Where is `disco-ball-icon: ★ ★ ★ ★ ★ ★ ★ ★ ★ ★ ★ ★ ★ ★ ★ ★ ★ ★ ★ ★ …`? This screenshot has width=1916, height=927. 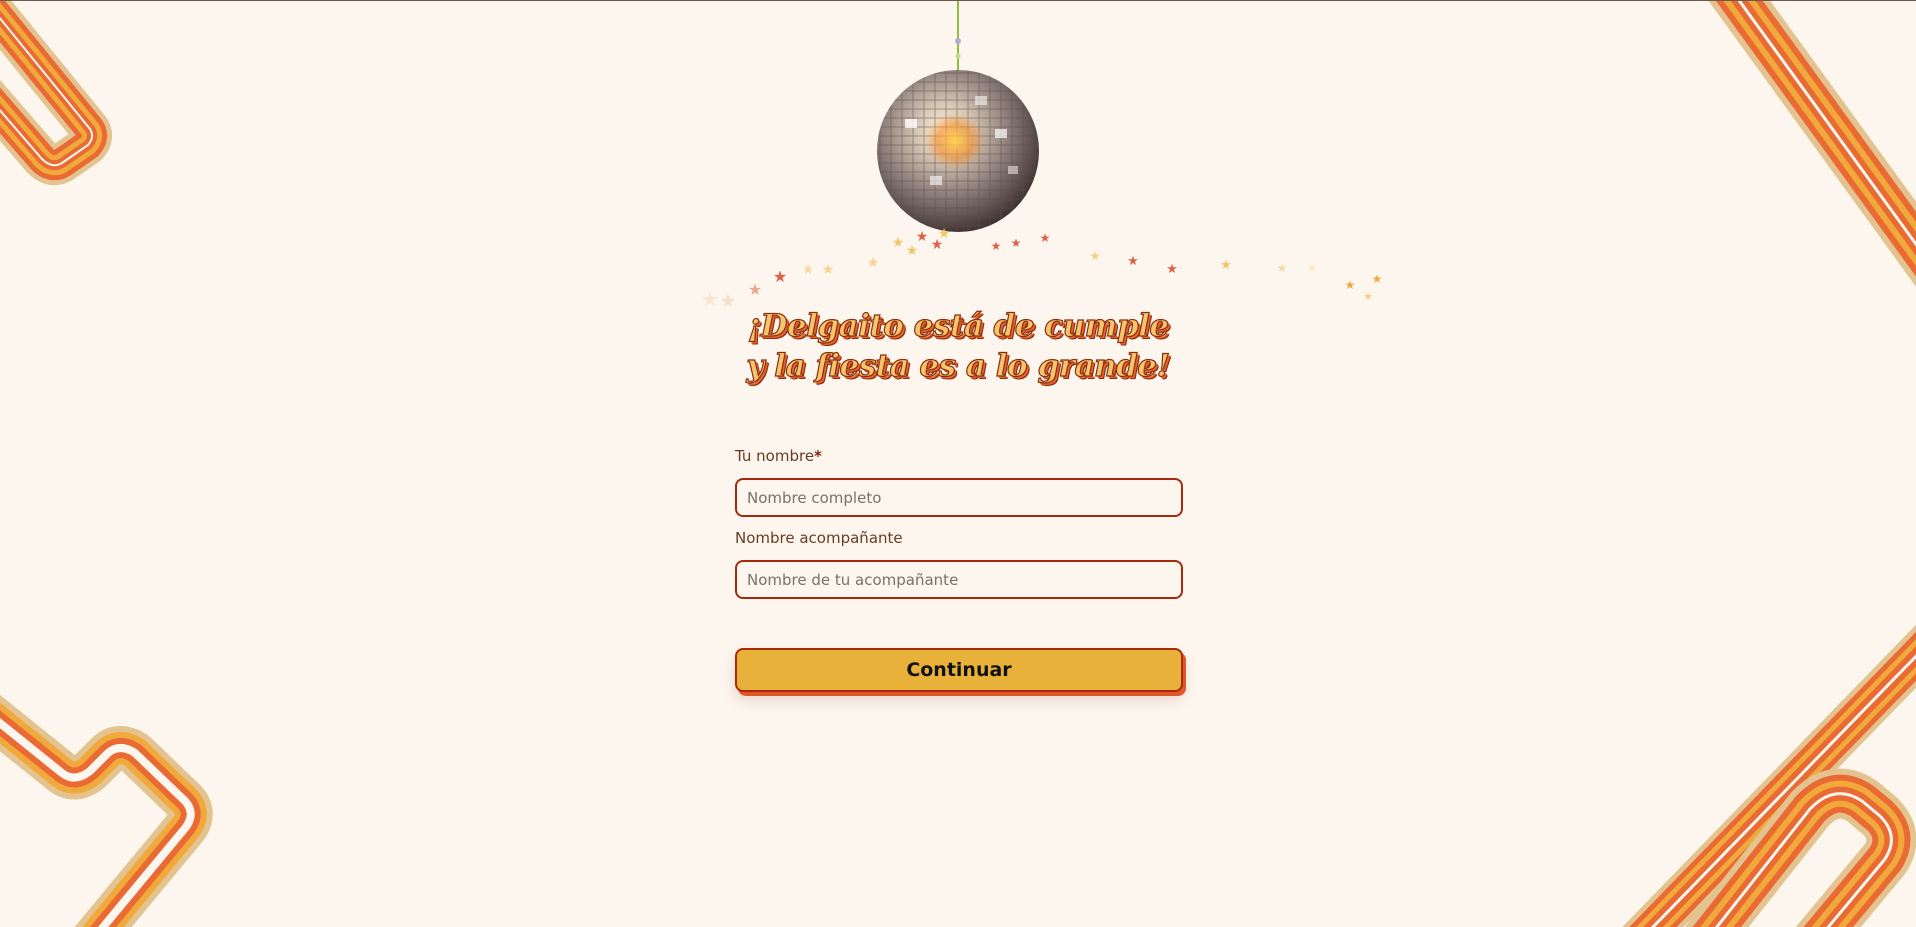
disco-ball-icon: ★ ★ ★ ★ ★ ★ ★ ★ ★ ★ ★ ★ ★ ★ ★ ★ ★ ★ ★ ★ … is located at coordinates (1041, 156).